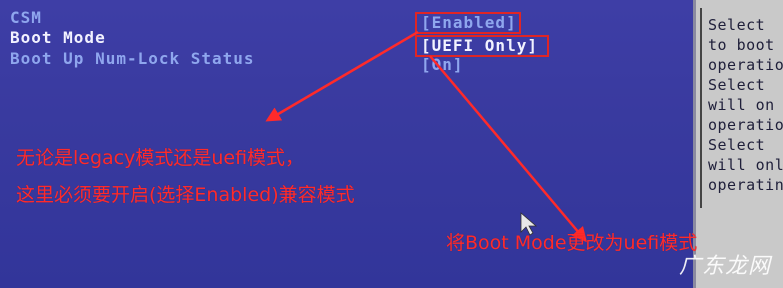  I want to click on annotation-line-2: 这里必须要开启(选择Enabled)兼容模式, so click(185, 195).